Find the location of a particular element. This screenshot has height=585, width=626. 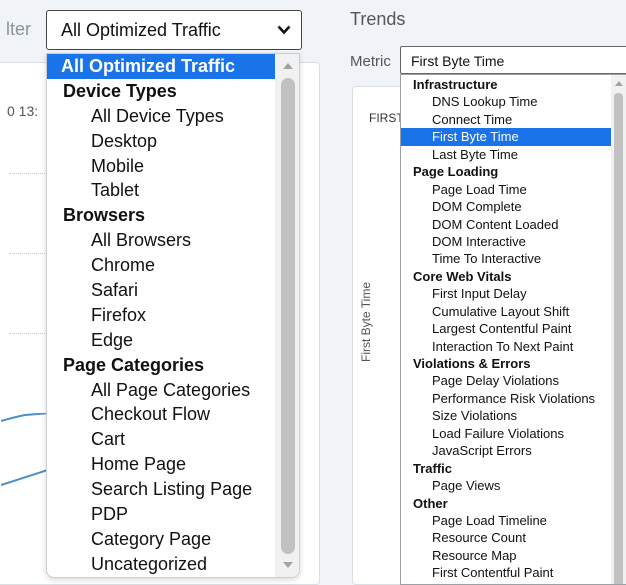

y-axis-label: First Byte Time is located at coordinates (366, 321).